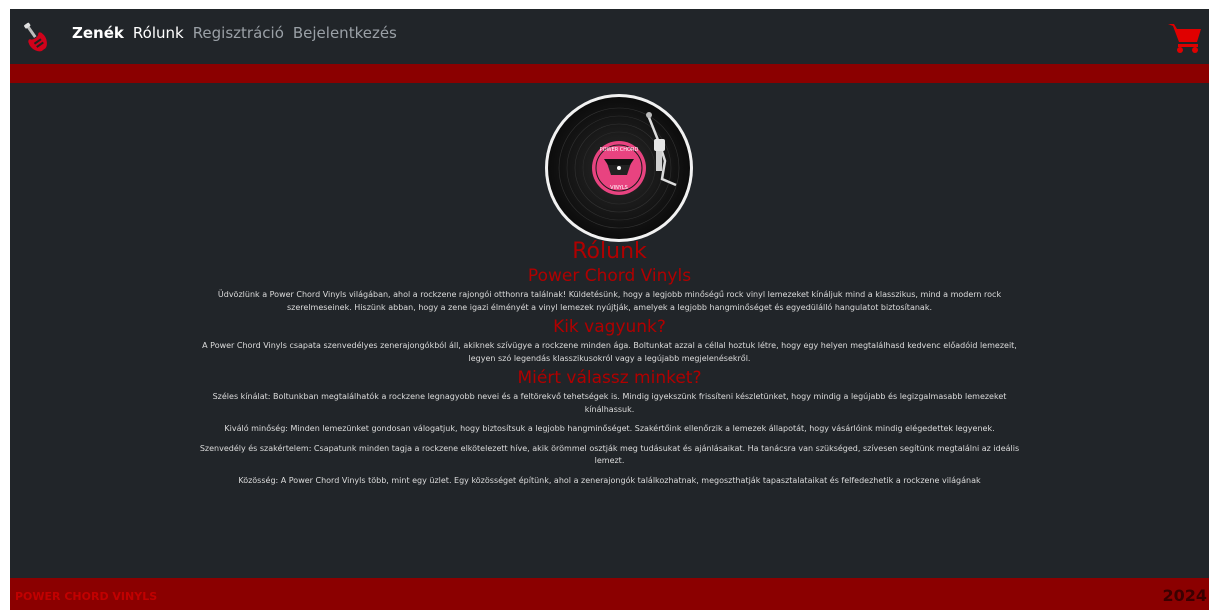 Image resolution: width=1209 pixels, height=610 pixels. Describe the element at coordinates (238, 33) in the screenshot. I see `nav-link-regisztracio: Regisztráció` at that location.